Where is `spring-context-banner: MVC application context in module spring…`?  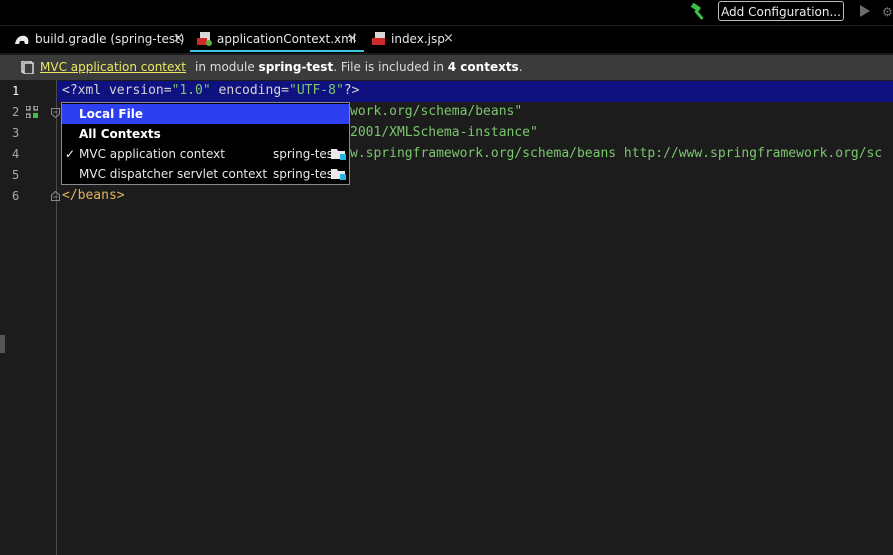
spring-context-banner: MVC application context in module spring… is located at coordinates (446, 67).